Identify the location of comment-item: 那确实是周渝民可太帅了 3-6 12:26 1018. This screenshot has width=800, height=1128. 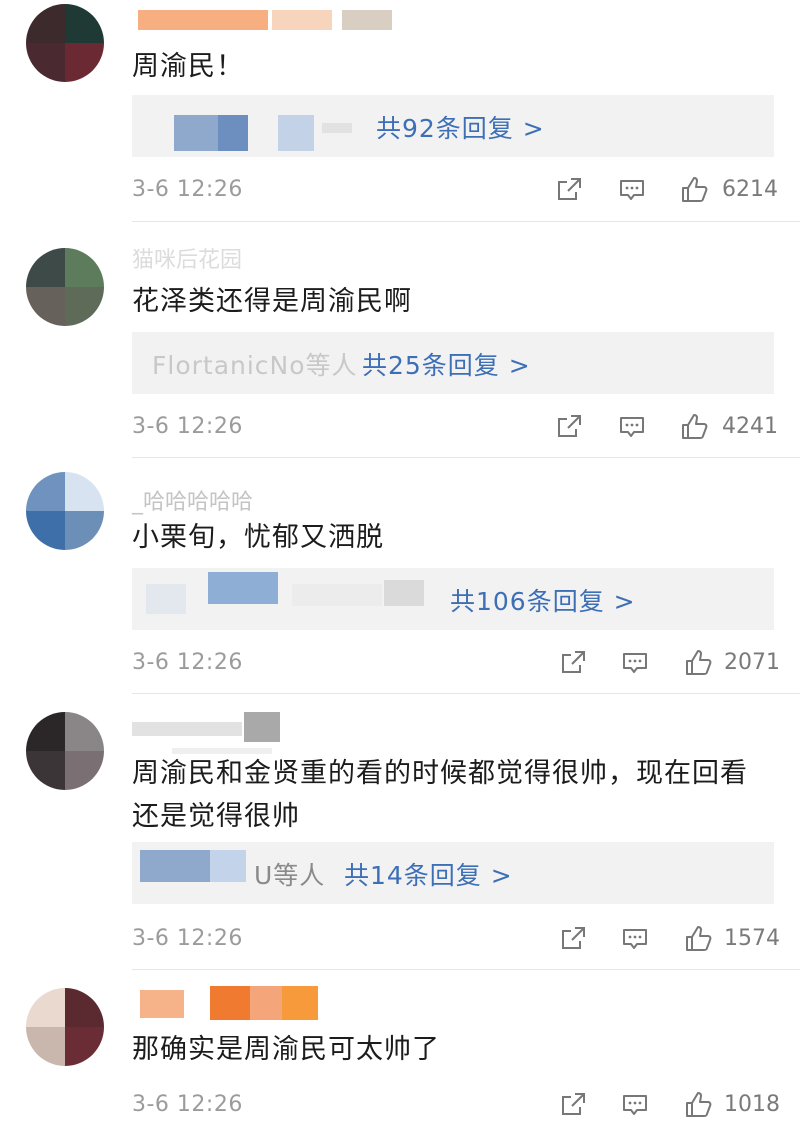
(400, 1049).